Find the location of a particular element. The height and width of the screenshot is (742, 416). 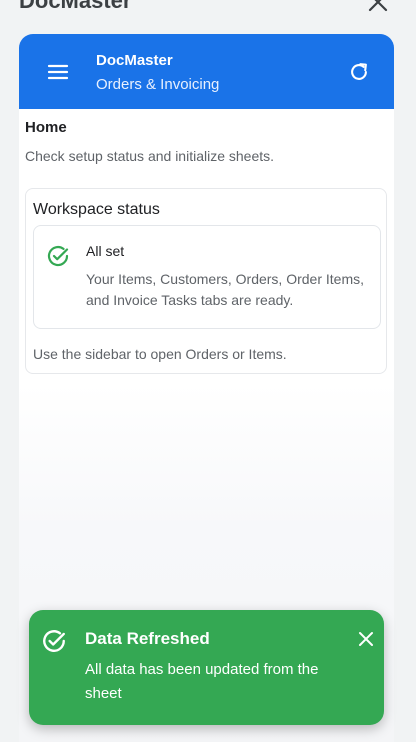

toast-message: All data has been updated from the sheet is located at coordinates (202, 681).